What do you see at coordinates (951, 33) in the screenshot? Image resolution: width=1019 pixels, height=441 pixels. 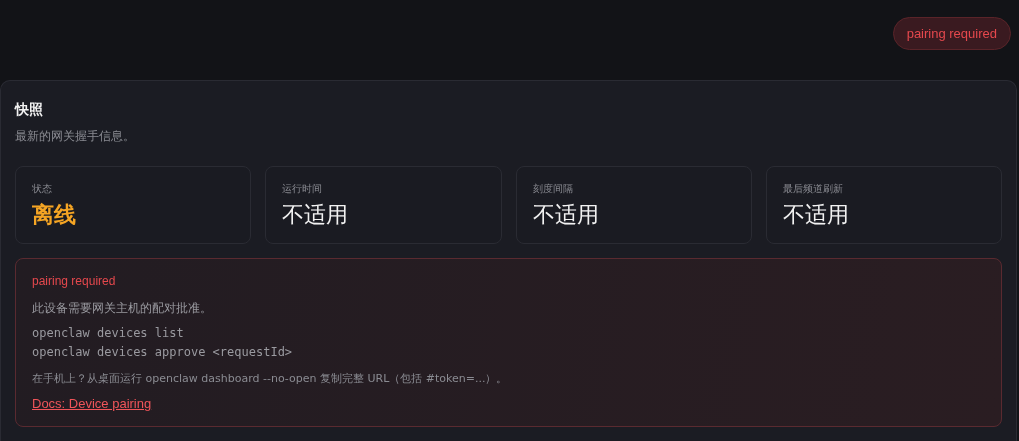 I see `status-badge: pairing required` at bounding box center [951, 33].